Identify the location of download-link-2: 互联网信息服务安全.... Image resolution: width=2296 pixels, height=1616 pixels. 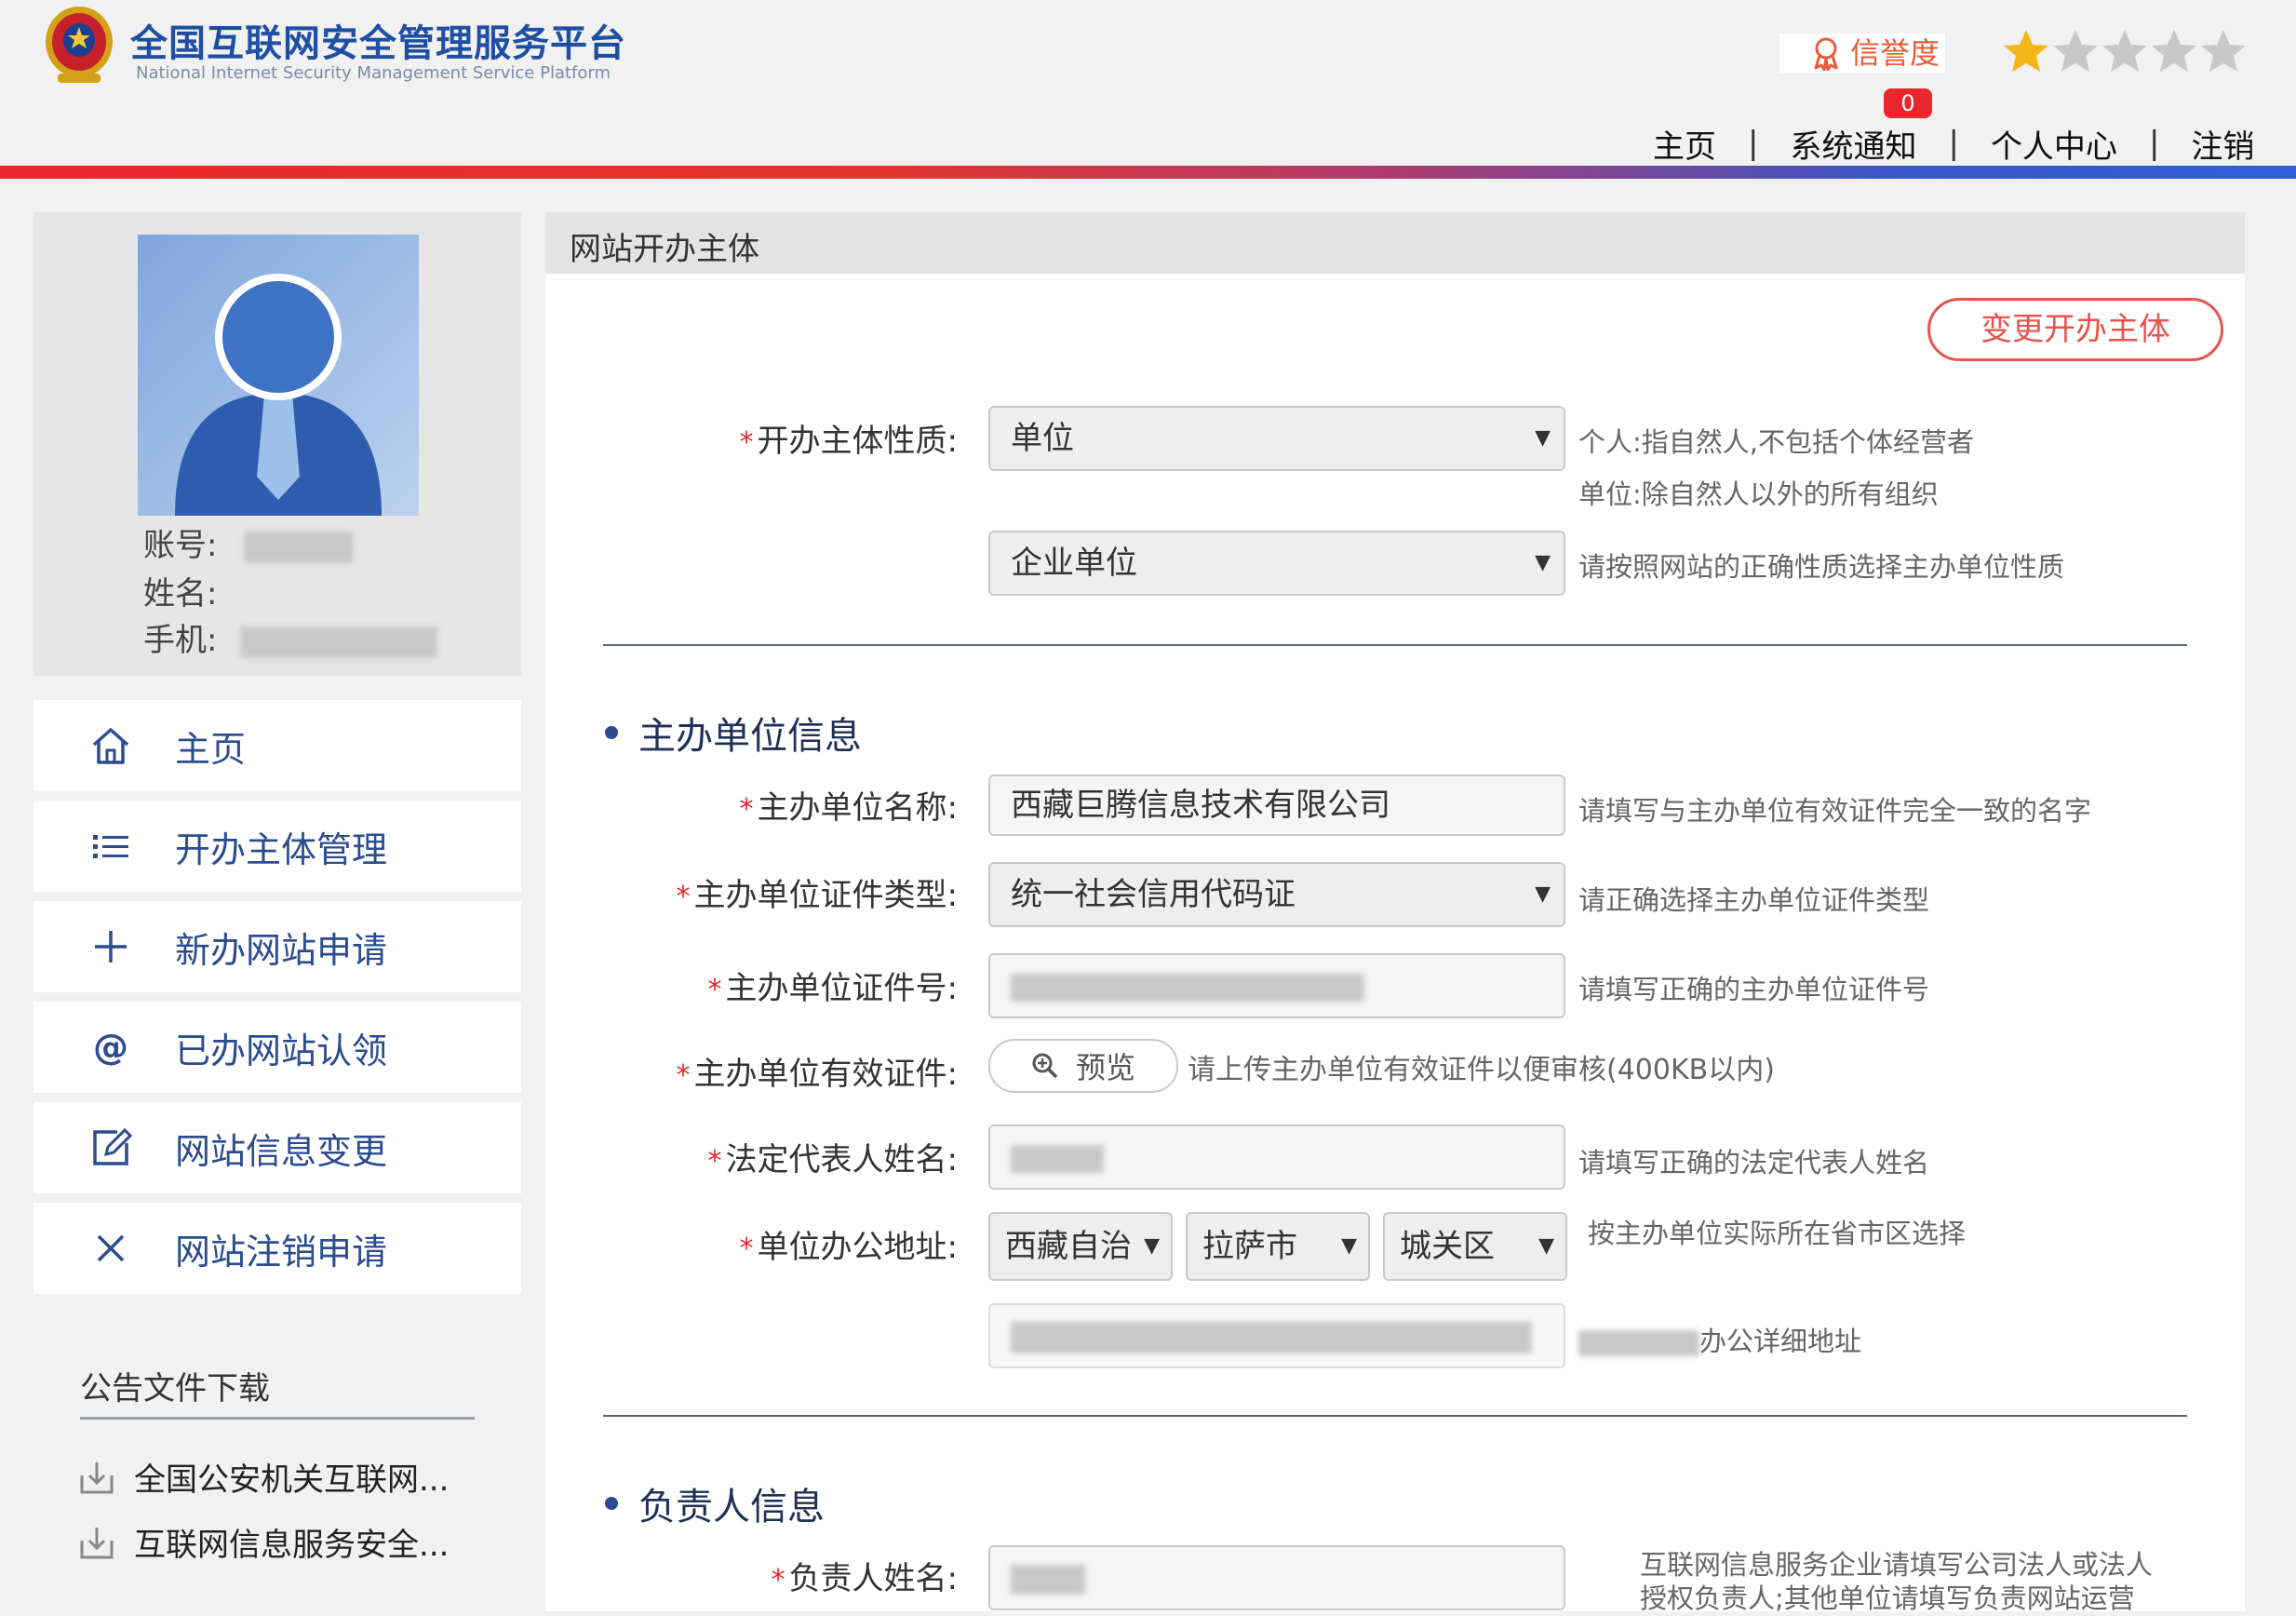
(262, 1542).